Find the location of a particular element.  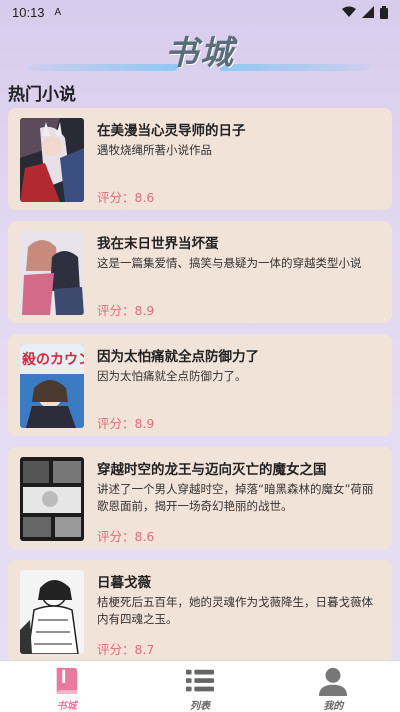

app-header: 书城 is located at coordinates (200, 51).